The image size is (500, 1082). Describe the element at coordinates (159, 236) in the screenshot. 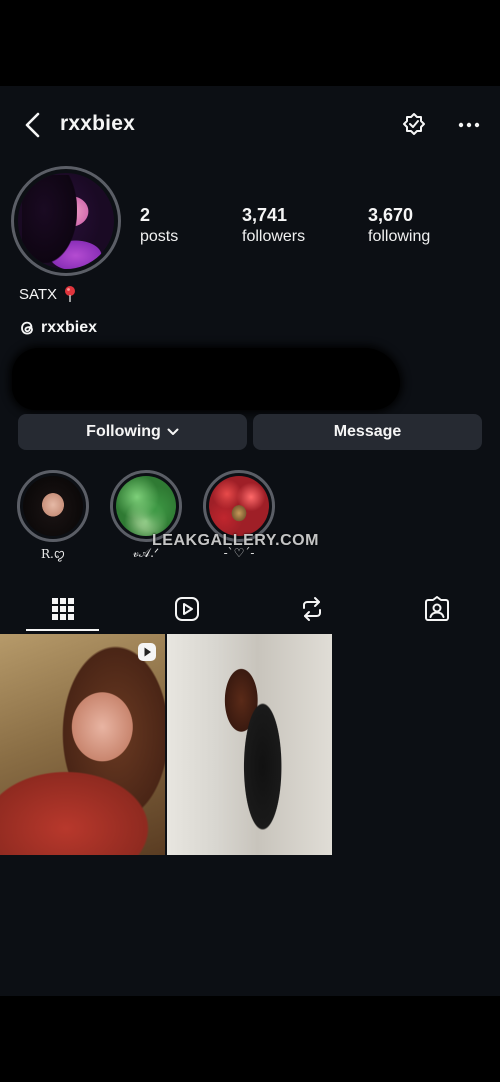

I see `posts-label: posts` at that location.